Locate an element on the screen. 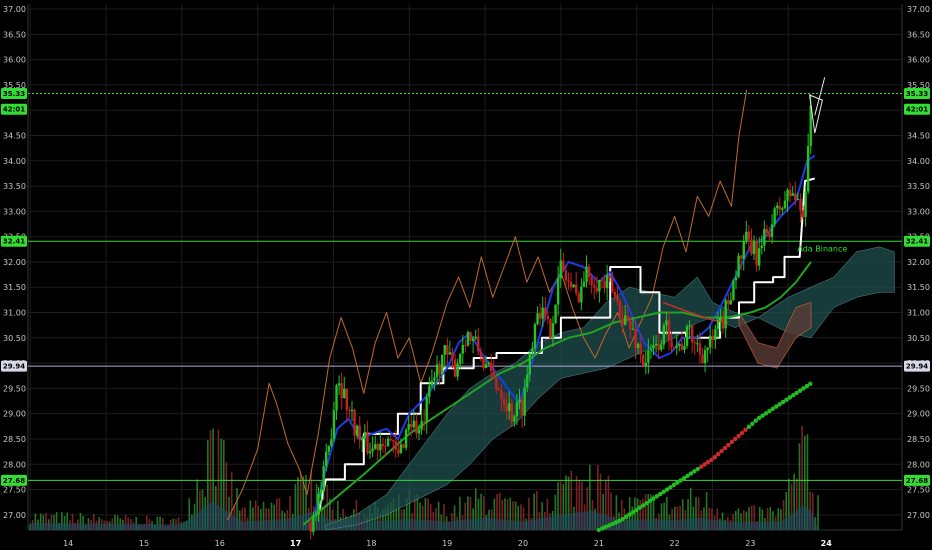 This screenshot has height=550, width=932. y-tick-label: 33.50 is located at coordinates (14, 186).